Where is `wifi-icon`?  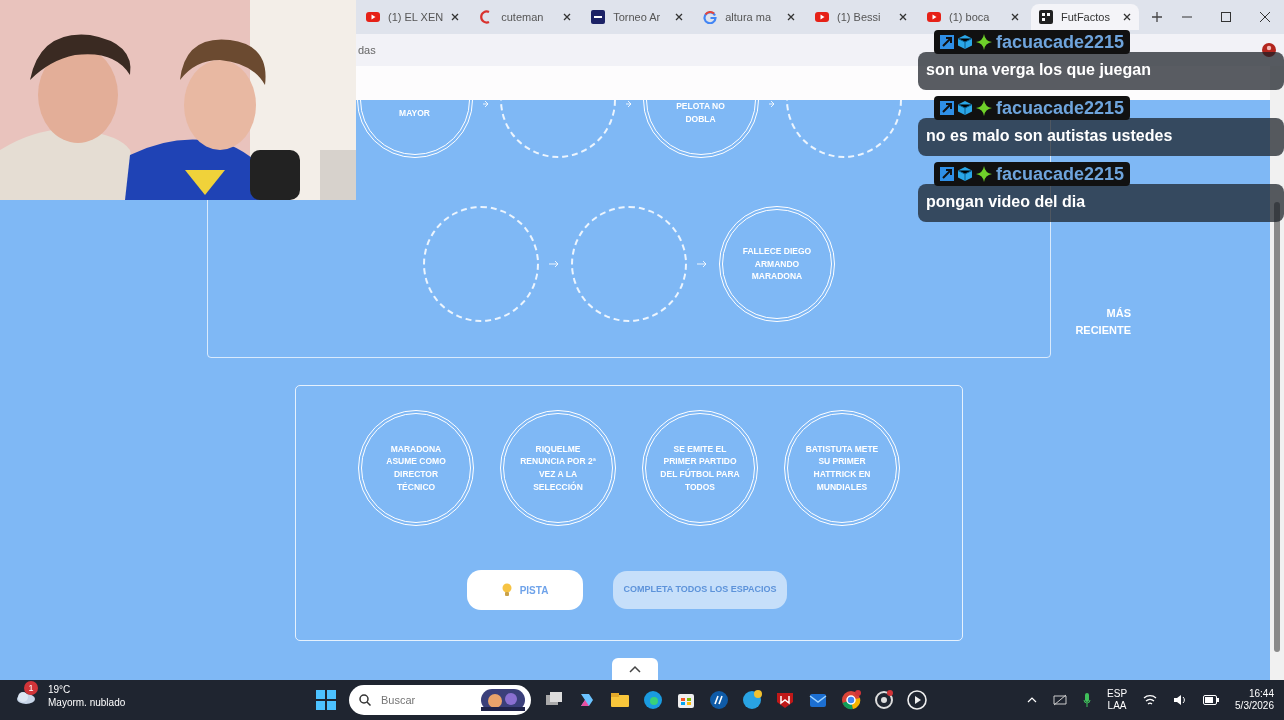
wifi-icon is located at coordinates (1150, 700).